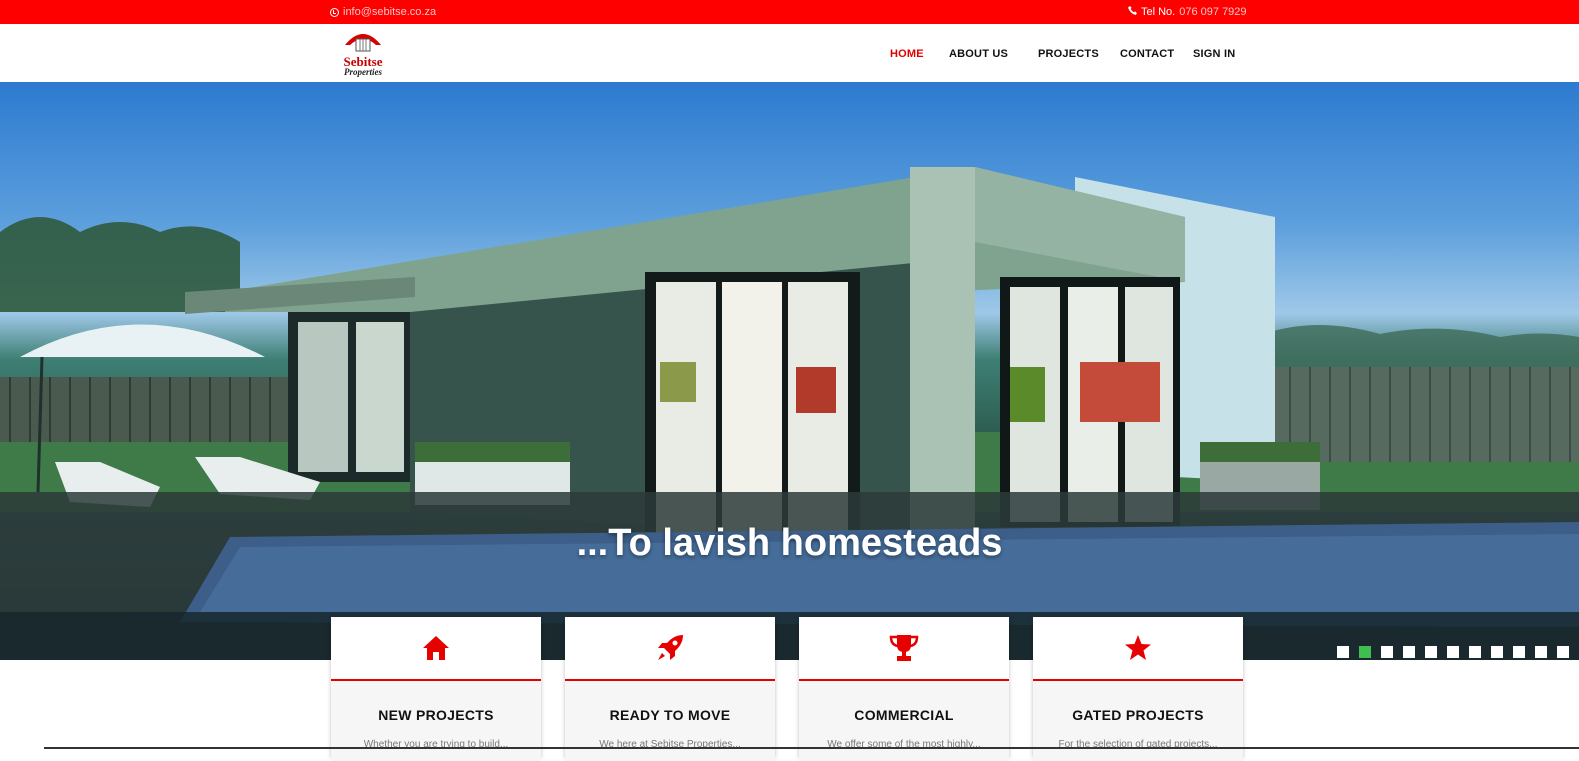  Describe the element at coordinates (1138, 647) in the screenshot. I see `star-icon` at that location.